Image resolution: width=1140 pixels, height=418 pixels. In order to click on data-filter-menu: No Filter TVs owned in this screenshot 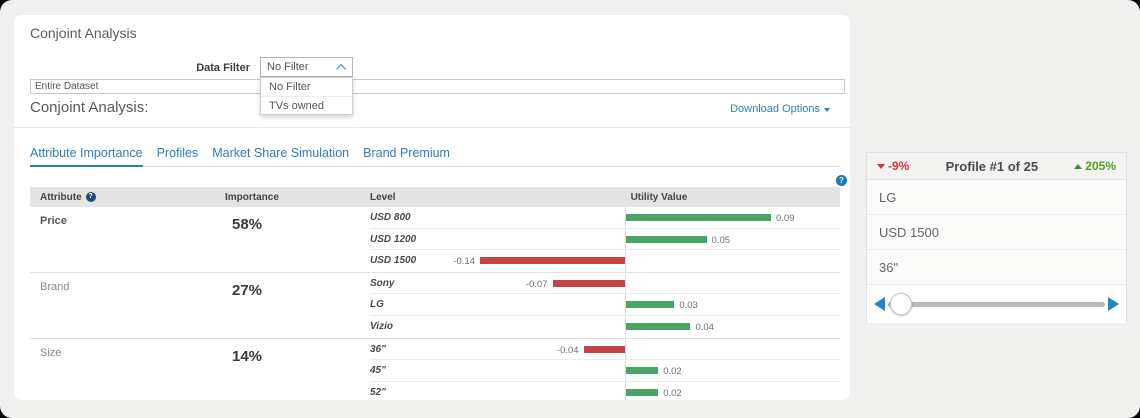, I will do `click(306, 96)`.